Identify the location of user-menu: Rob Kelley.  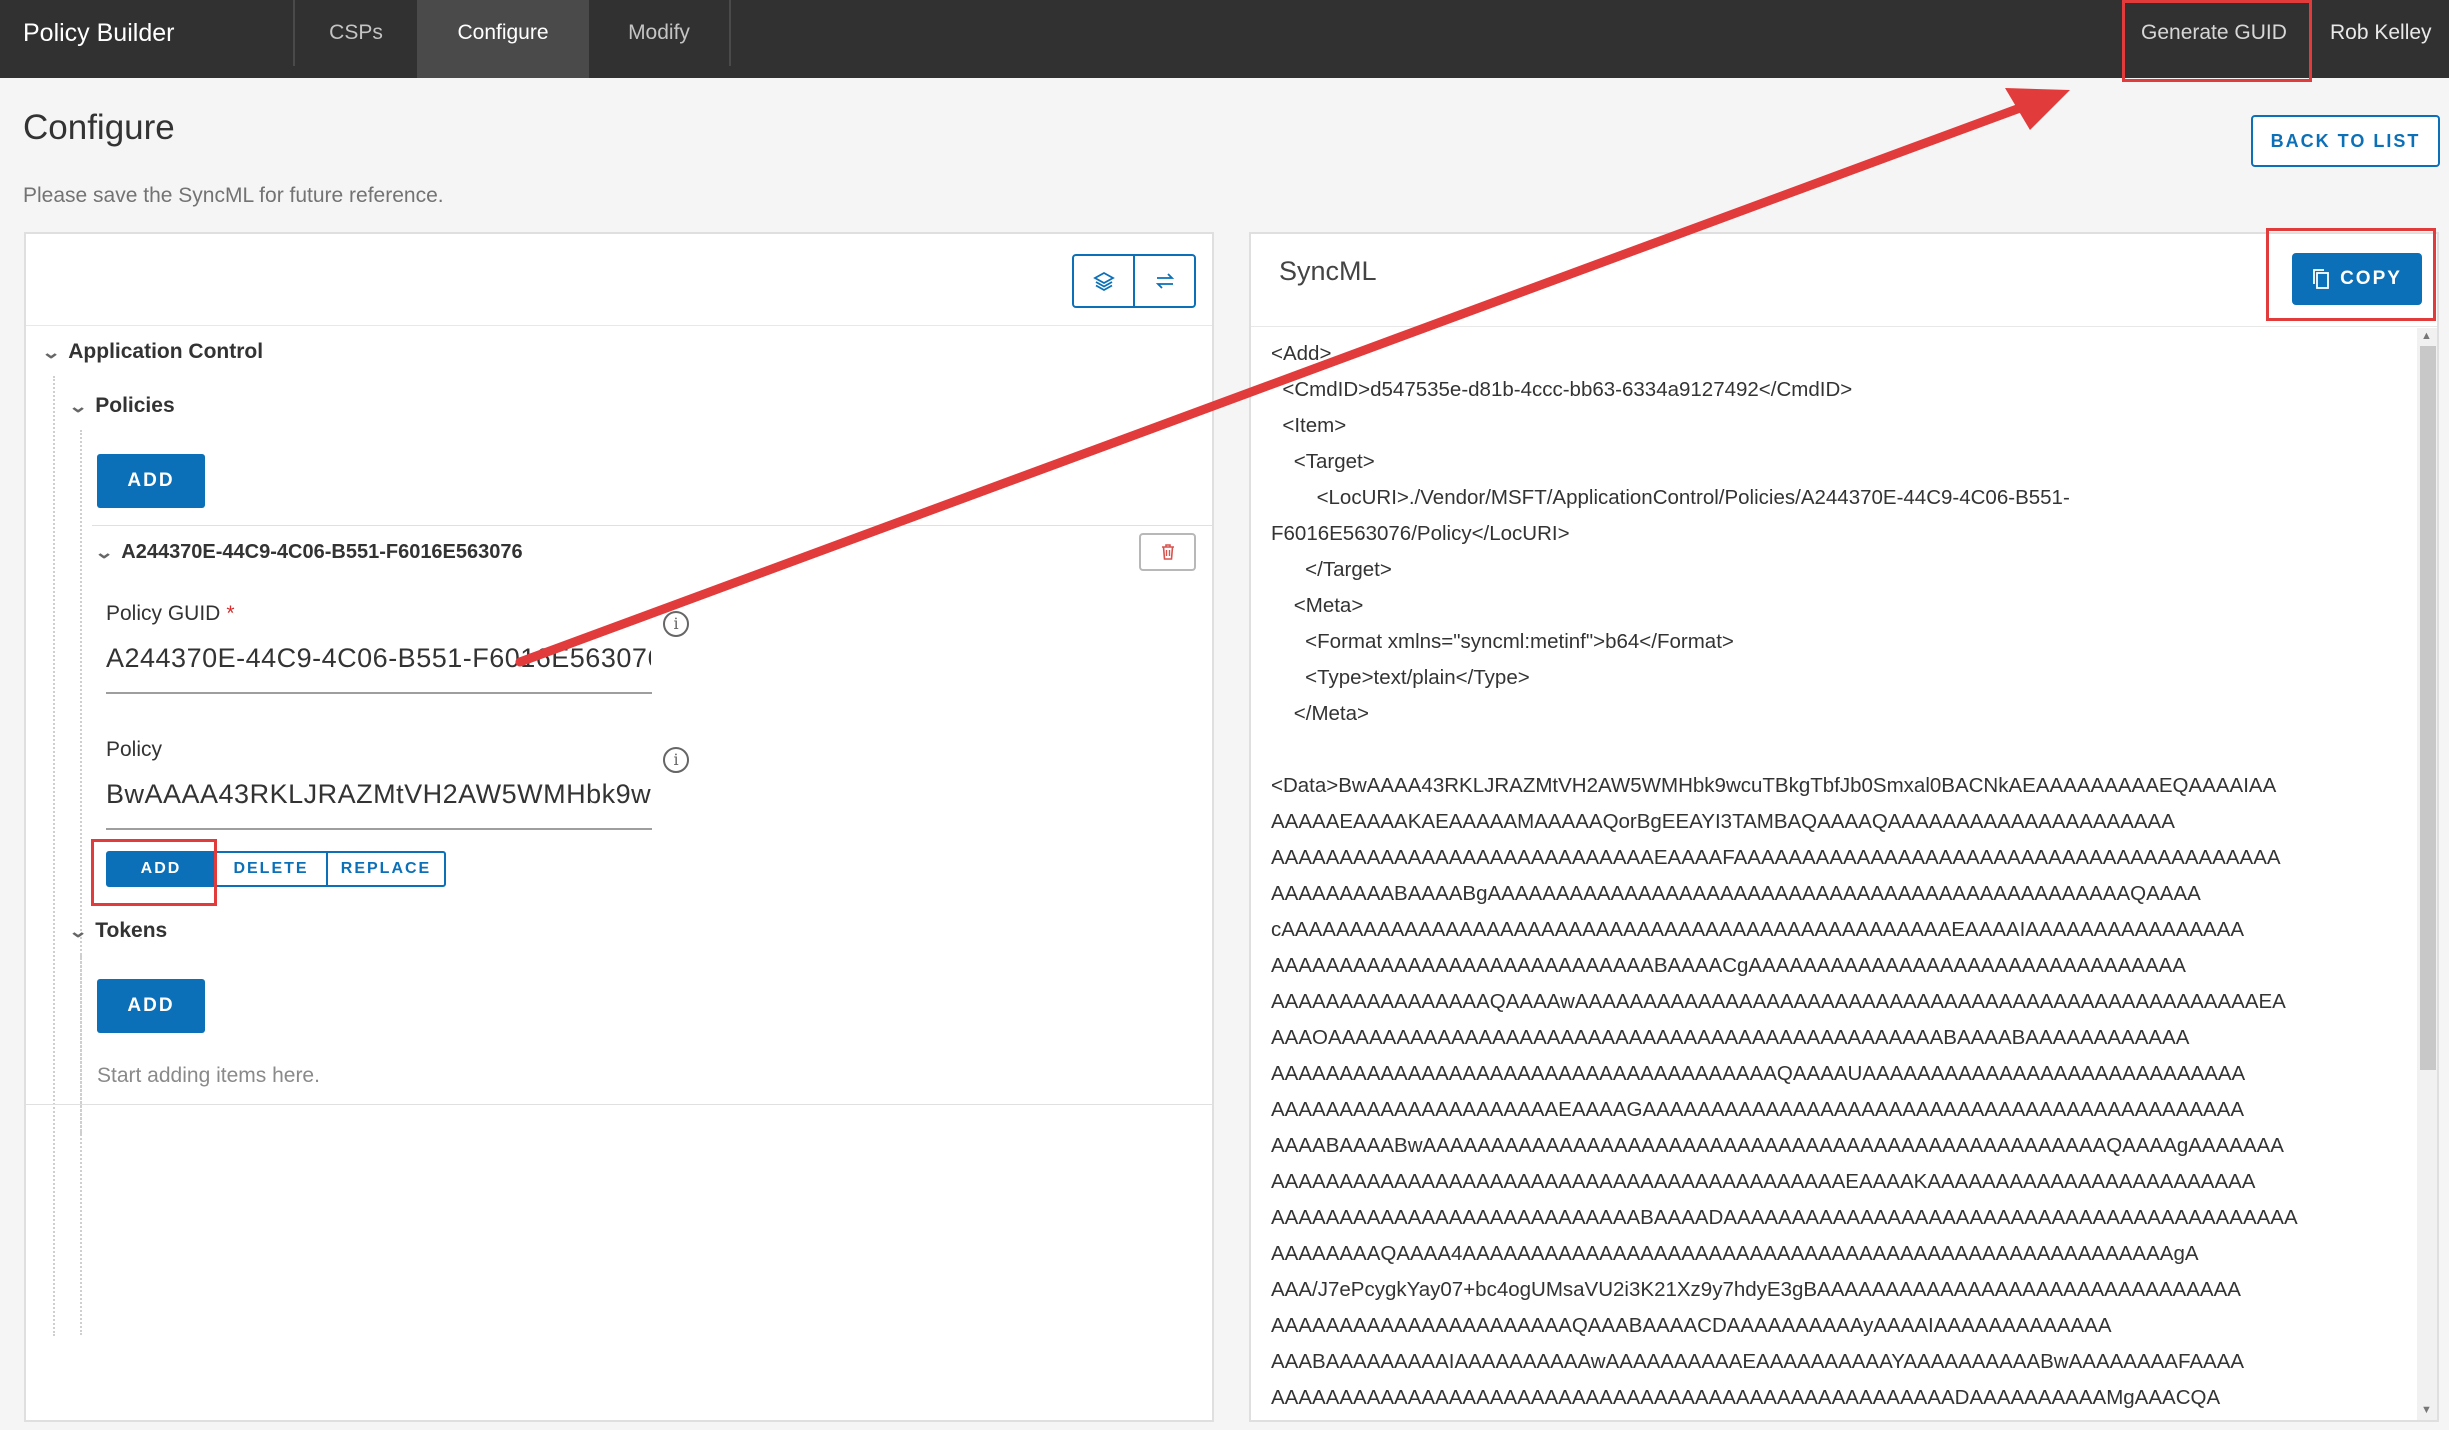
(2381, 39).